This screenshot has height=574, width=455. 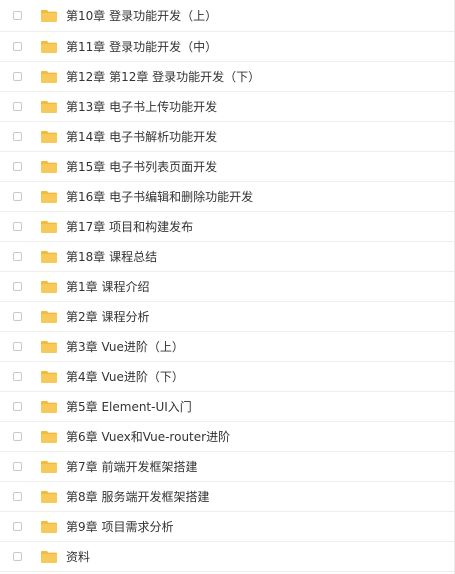 I want to click on folder-name: 第3章 Vue进阶（上）, so click(x=125, y=347).